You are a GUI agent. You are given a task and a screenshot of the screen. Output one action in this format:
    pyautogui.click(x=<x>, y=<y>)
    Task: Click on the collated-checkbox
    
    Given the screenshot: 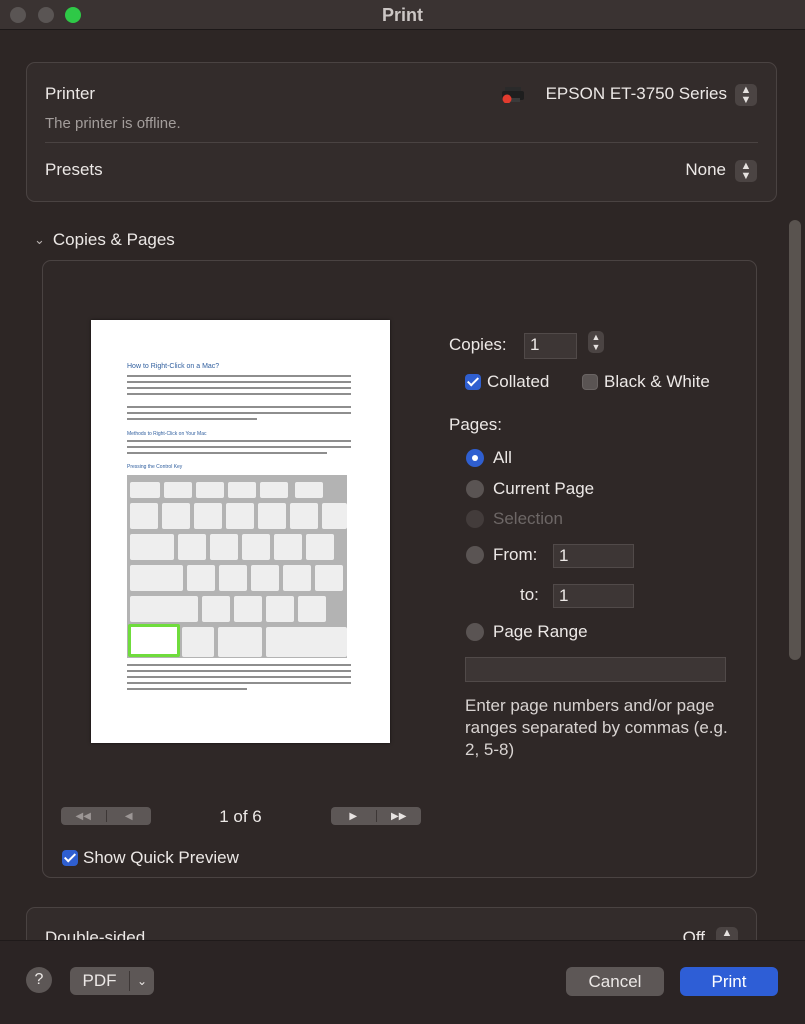 What is the action you would take?
    pyautogui.click(x=473, y=382)
    